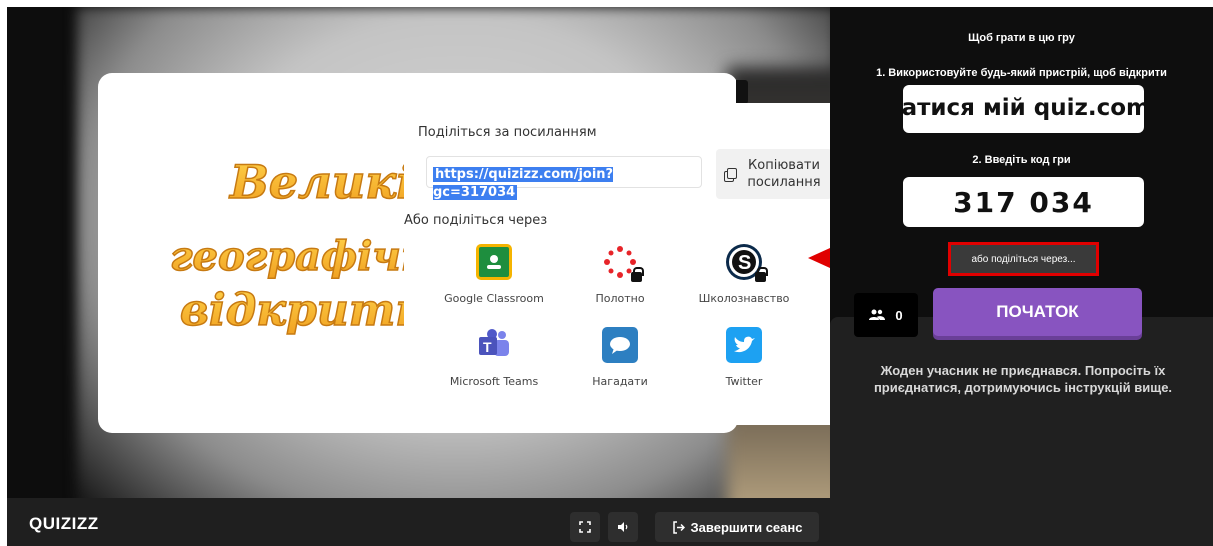 This screenshot has width=1213, height=546. Describe the element at coordinates (1021, 431) in the screenshot. I see `participants-panel` at that location.